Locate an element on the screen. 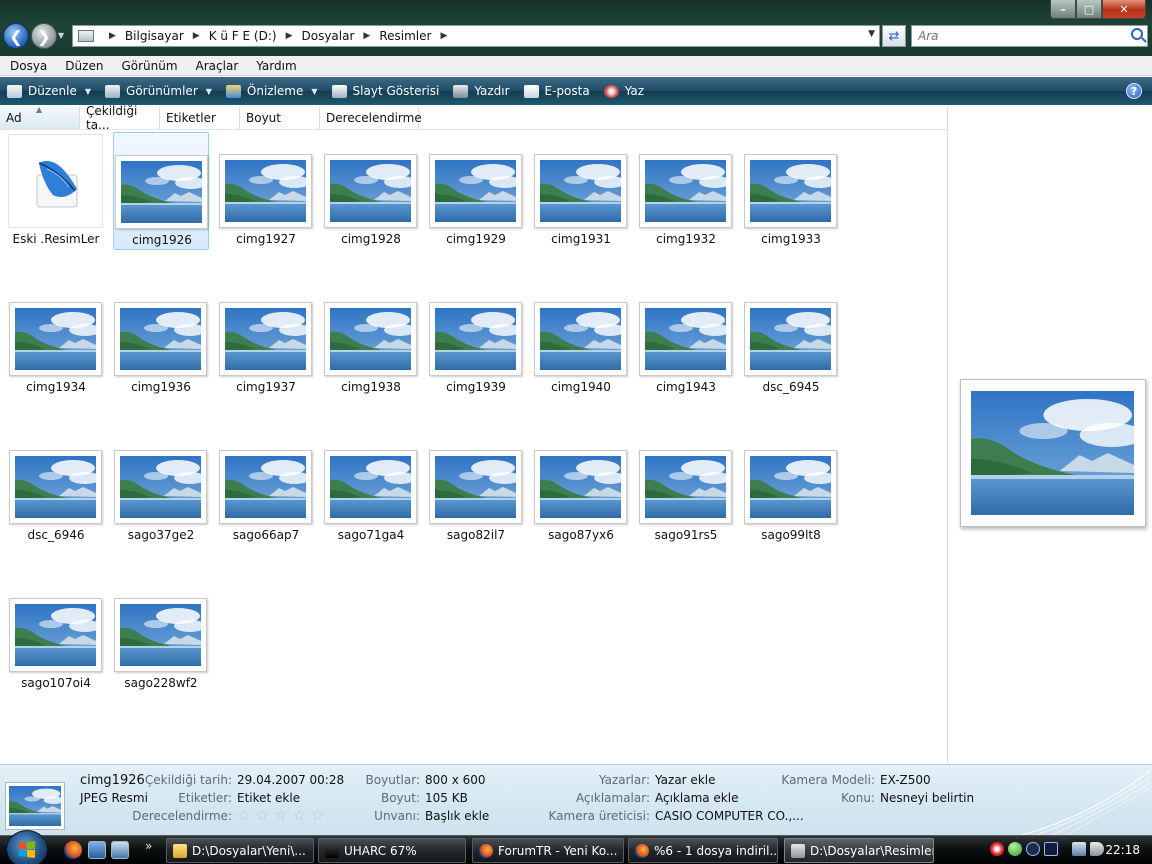  start-button is located at coordinates (27, 847).